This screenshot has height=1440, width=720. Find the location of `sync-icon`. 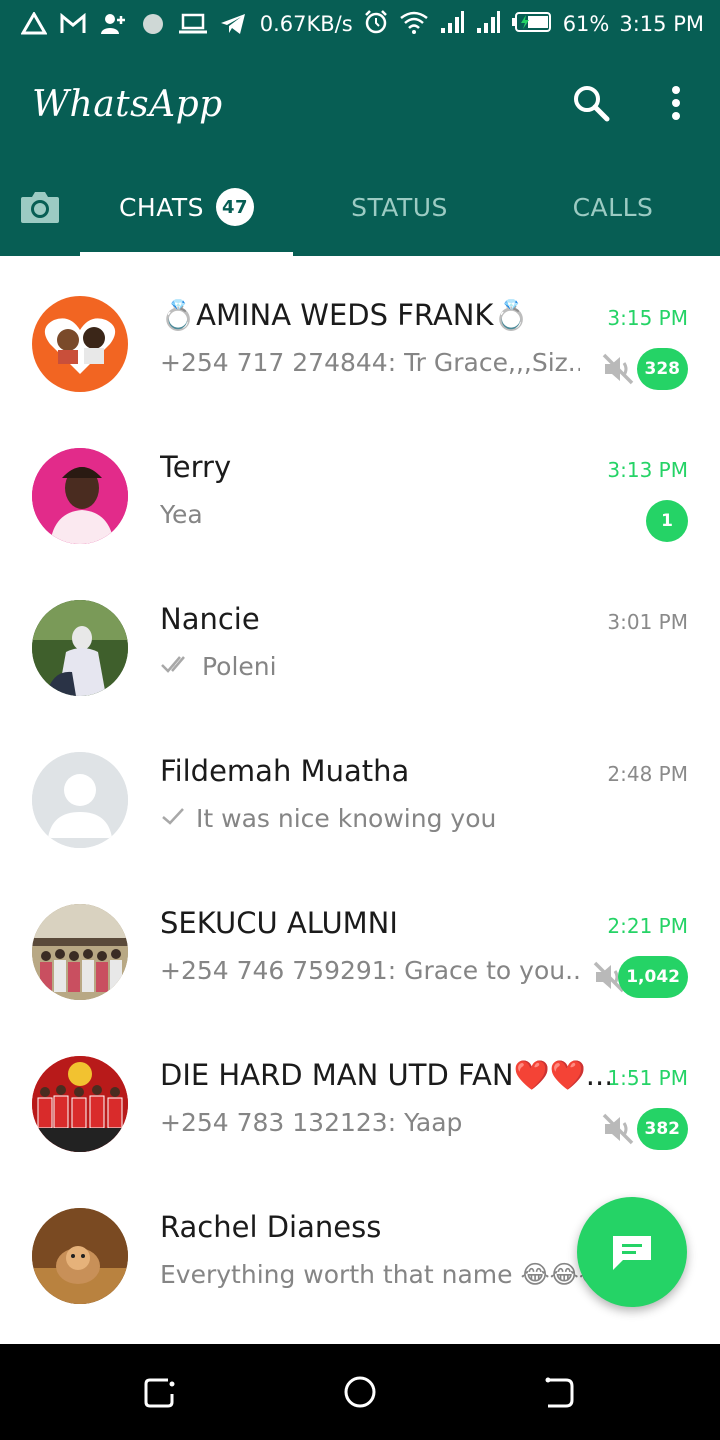

sync-icon is located at coordinates (153, 24).